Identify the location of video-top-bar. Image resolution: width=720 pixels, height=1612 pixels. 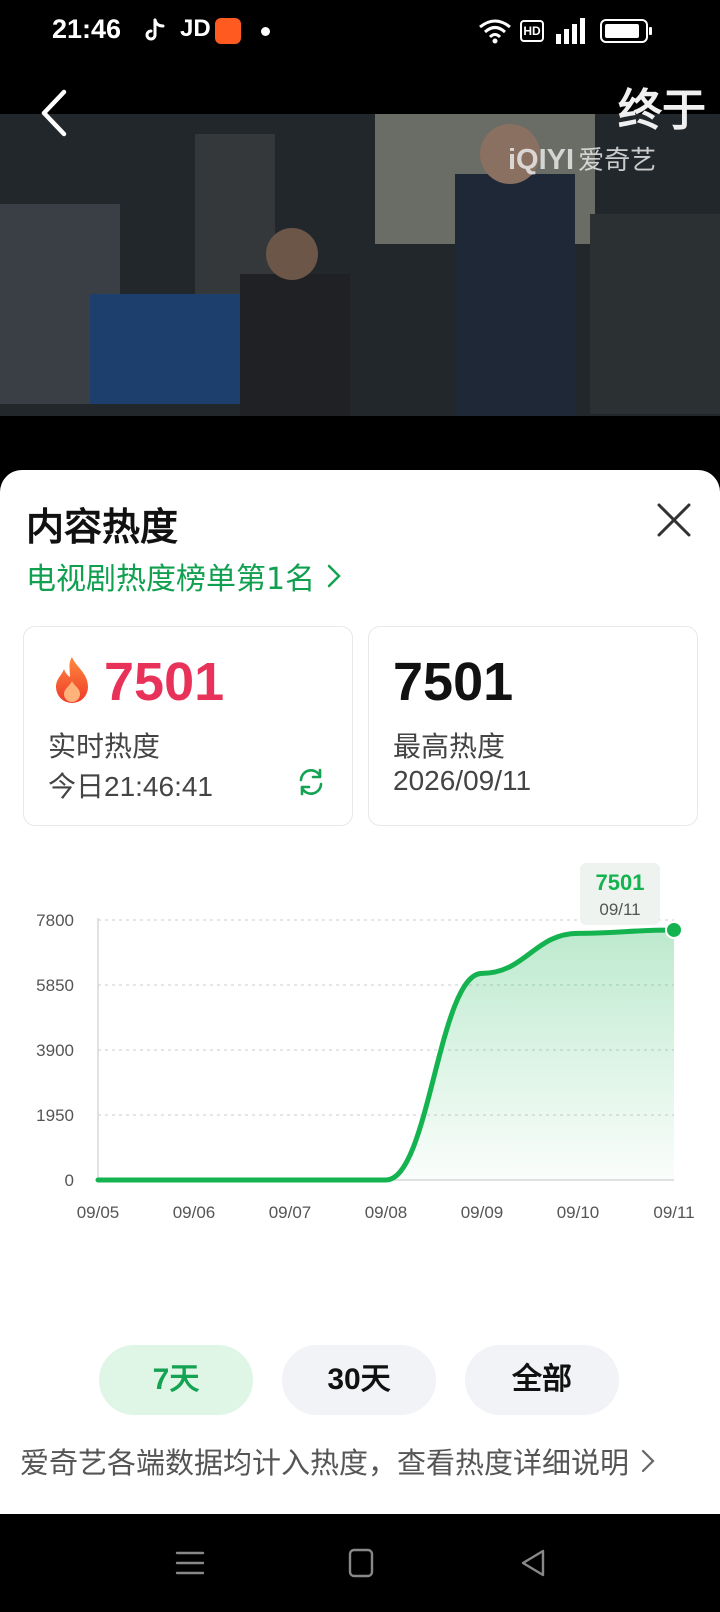
(360, 90).